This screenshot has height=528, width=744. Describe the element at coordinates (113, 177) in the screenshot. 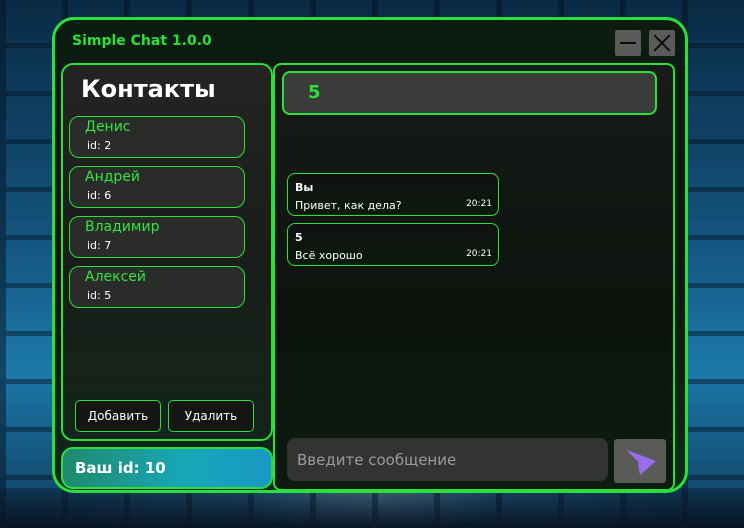

I see `contact-name: Андрей` at that location.